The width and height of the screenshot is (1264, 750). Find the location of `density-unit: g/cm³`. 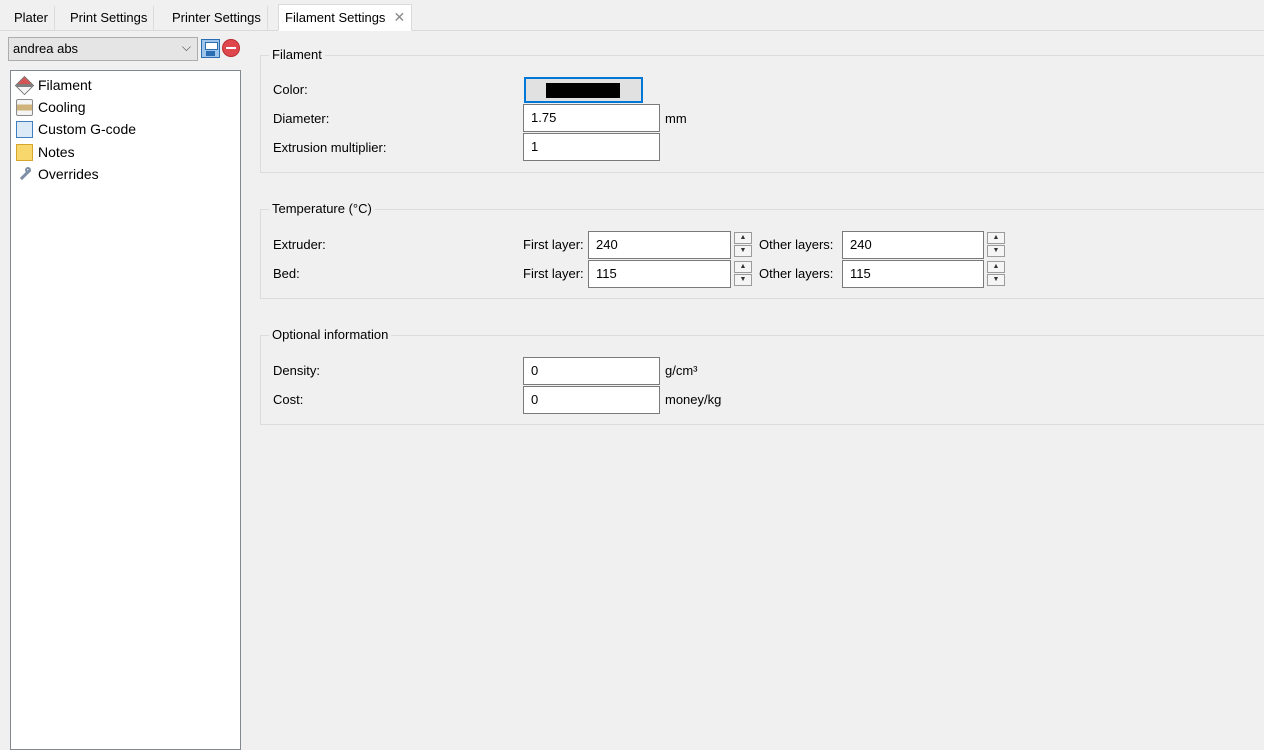

density-unit: g/cm³ is located at coordinates (681, 370).